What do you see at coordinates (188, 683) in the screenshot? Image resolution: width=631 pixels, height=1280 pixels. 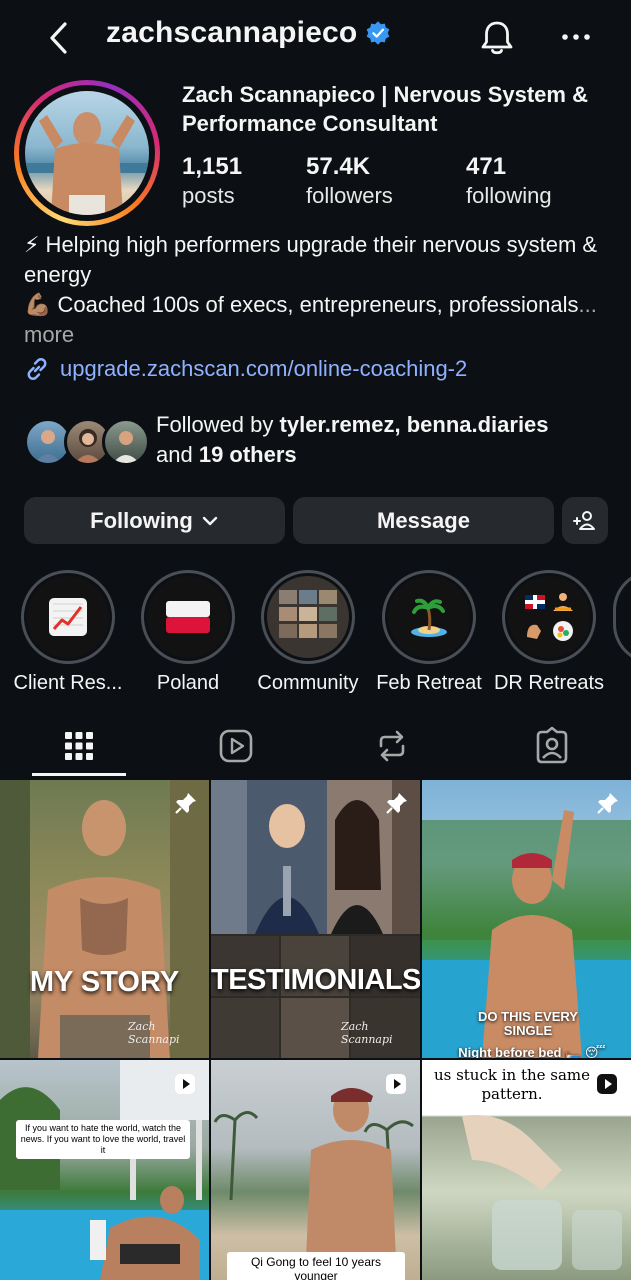 I see `highlight-label: Poland` at bounding box center [188, 683].